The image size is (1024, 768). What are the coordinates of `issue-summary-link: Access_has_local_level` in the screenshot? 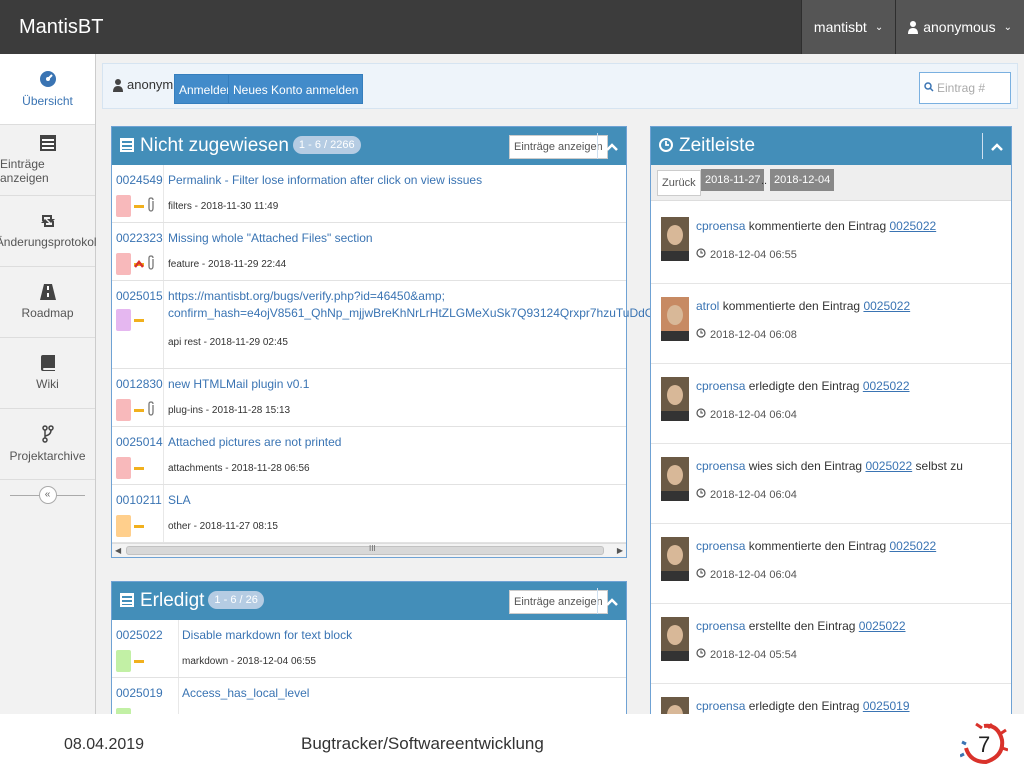 It's located at (245, 693).